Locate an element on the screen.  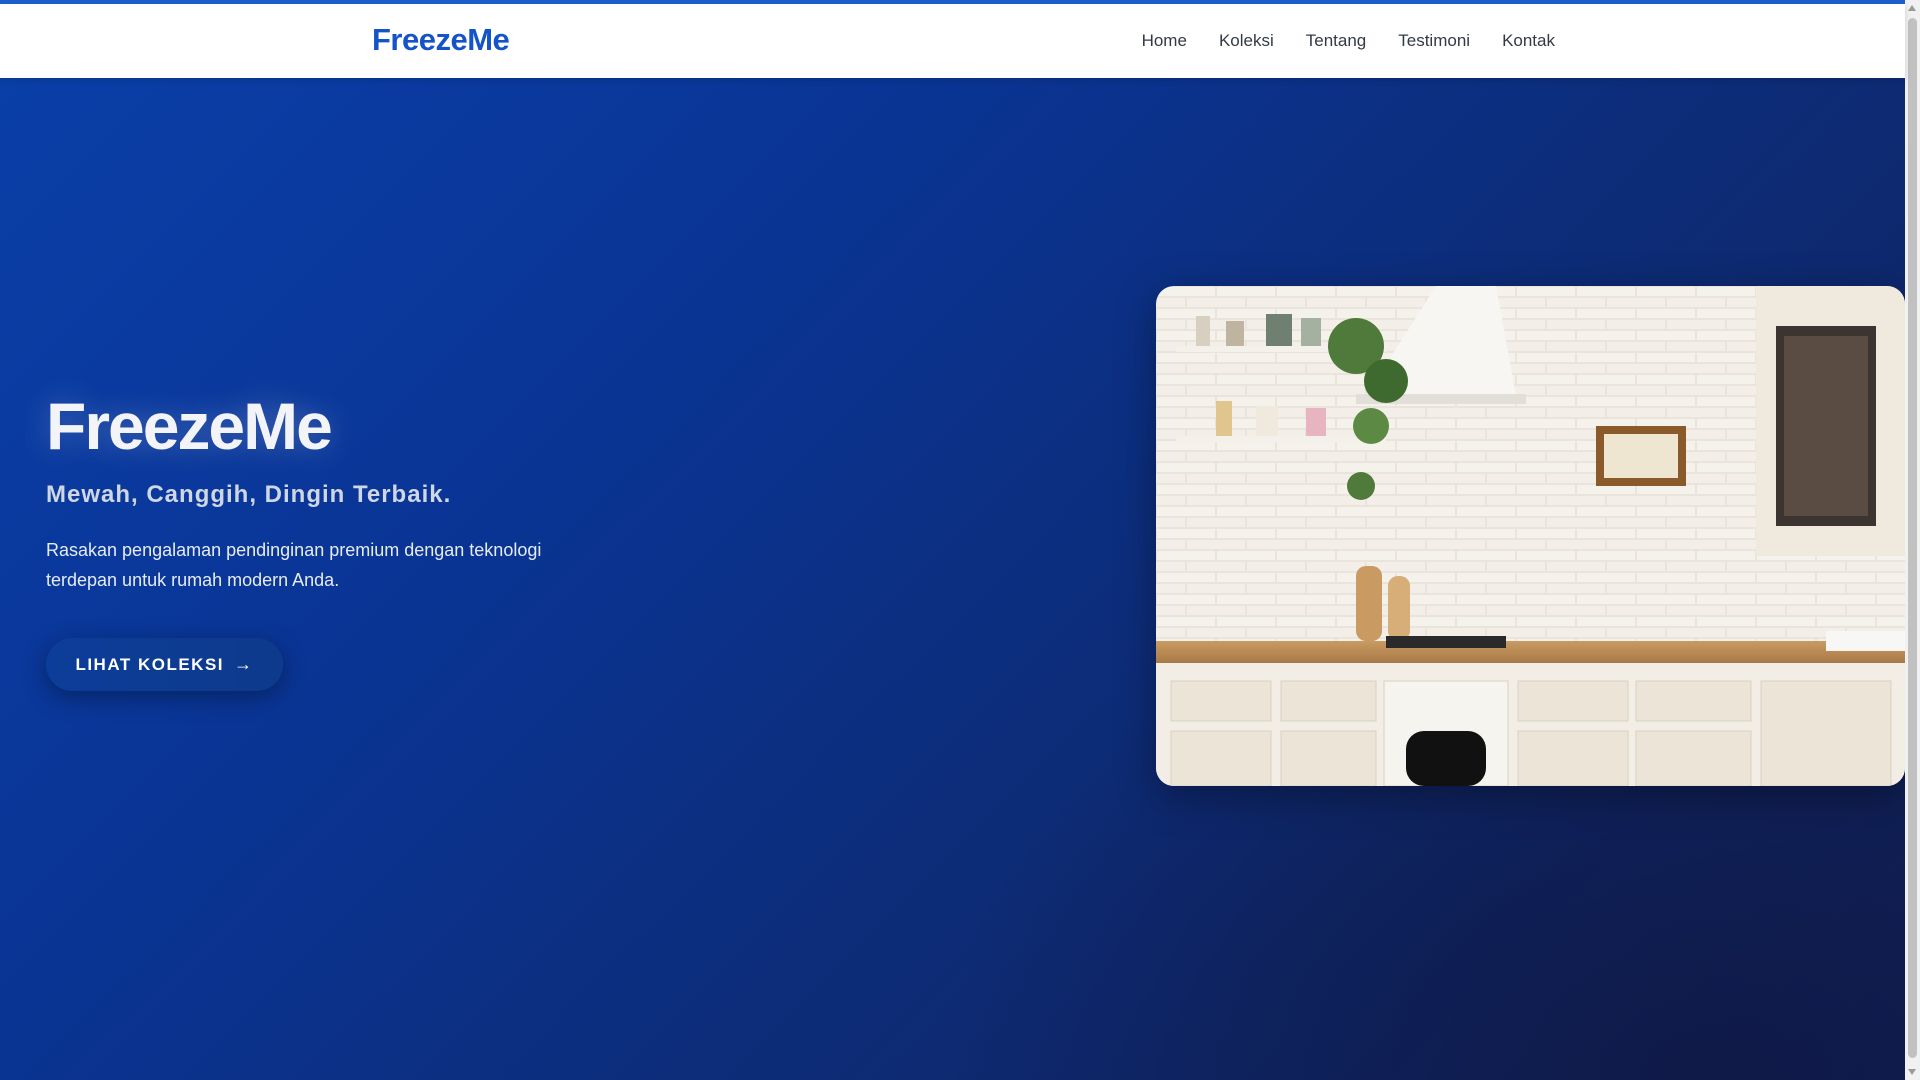
brand-logo: FreezeMe is located at coordinates (441, 40).